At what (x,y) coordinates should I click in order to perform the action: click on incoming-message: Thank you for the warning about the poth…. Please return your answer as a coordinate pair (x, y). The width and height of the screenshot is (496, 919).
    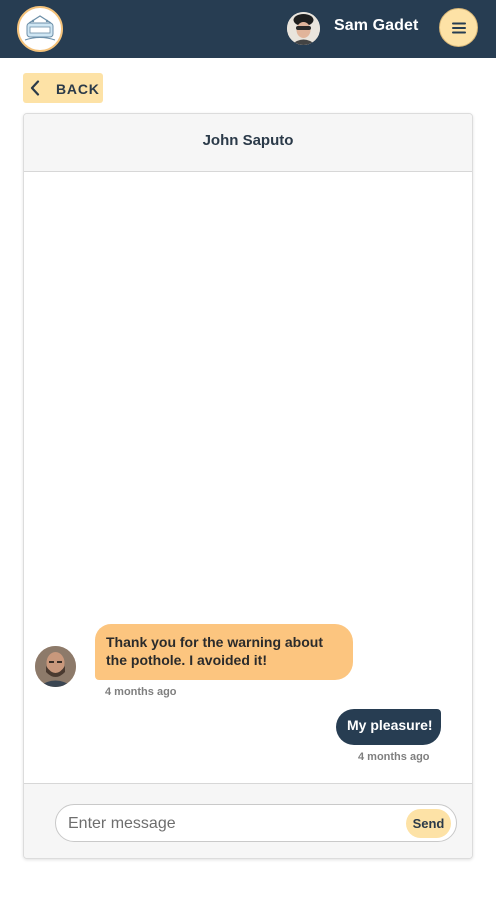
    Looking at the image, I should click on (224, 652).